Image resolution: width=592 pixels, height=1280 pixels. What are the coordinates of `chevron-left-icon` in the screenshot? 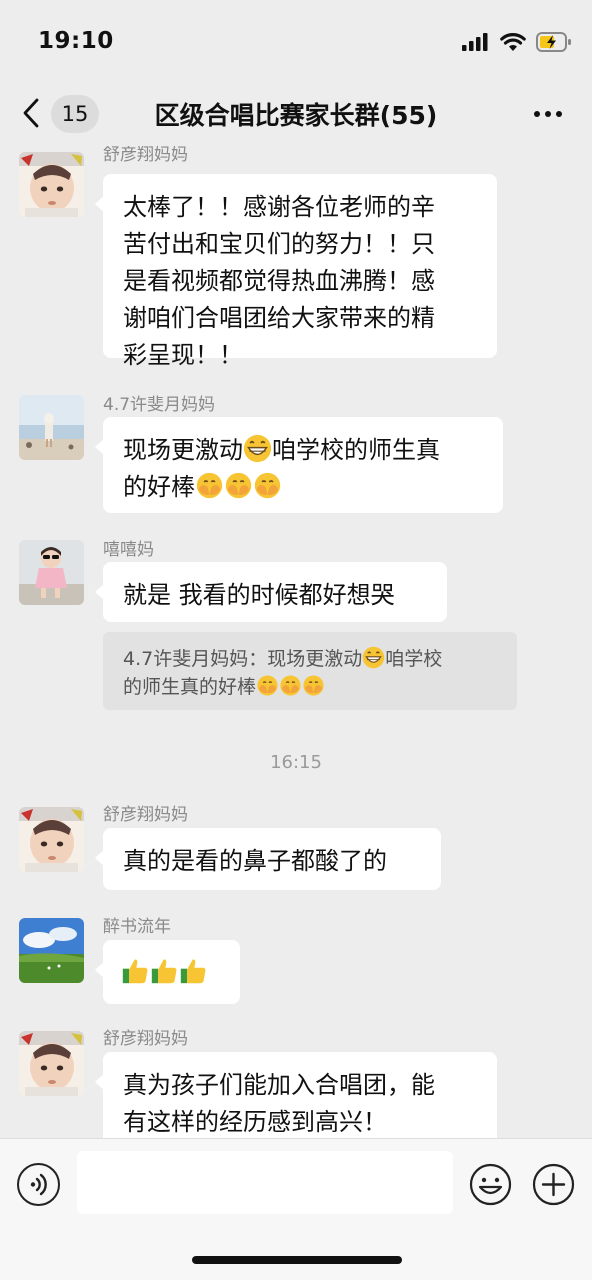 It's located at (31, 113).